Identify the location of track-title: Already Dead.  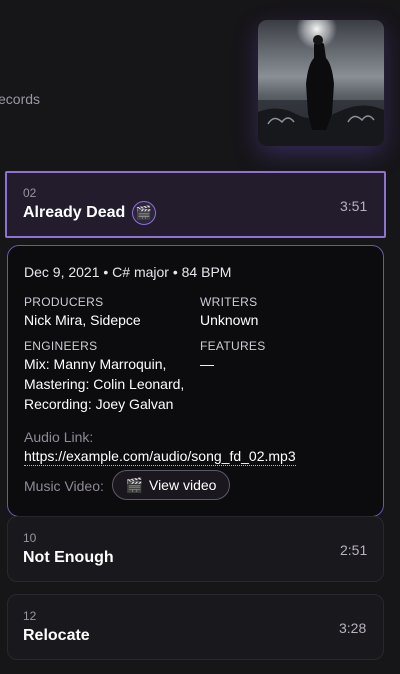
(74, 212).